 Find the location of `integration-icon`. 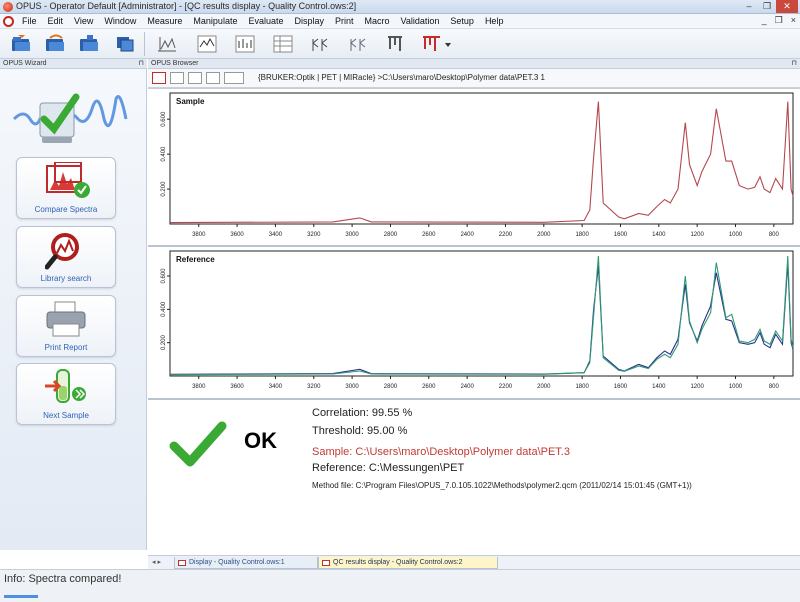

integration-icon is located at coordinates (207, 44).